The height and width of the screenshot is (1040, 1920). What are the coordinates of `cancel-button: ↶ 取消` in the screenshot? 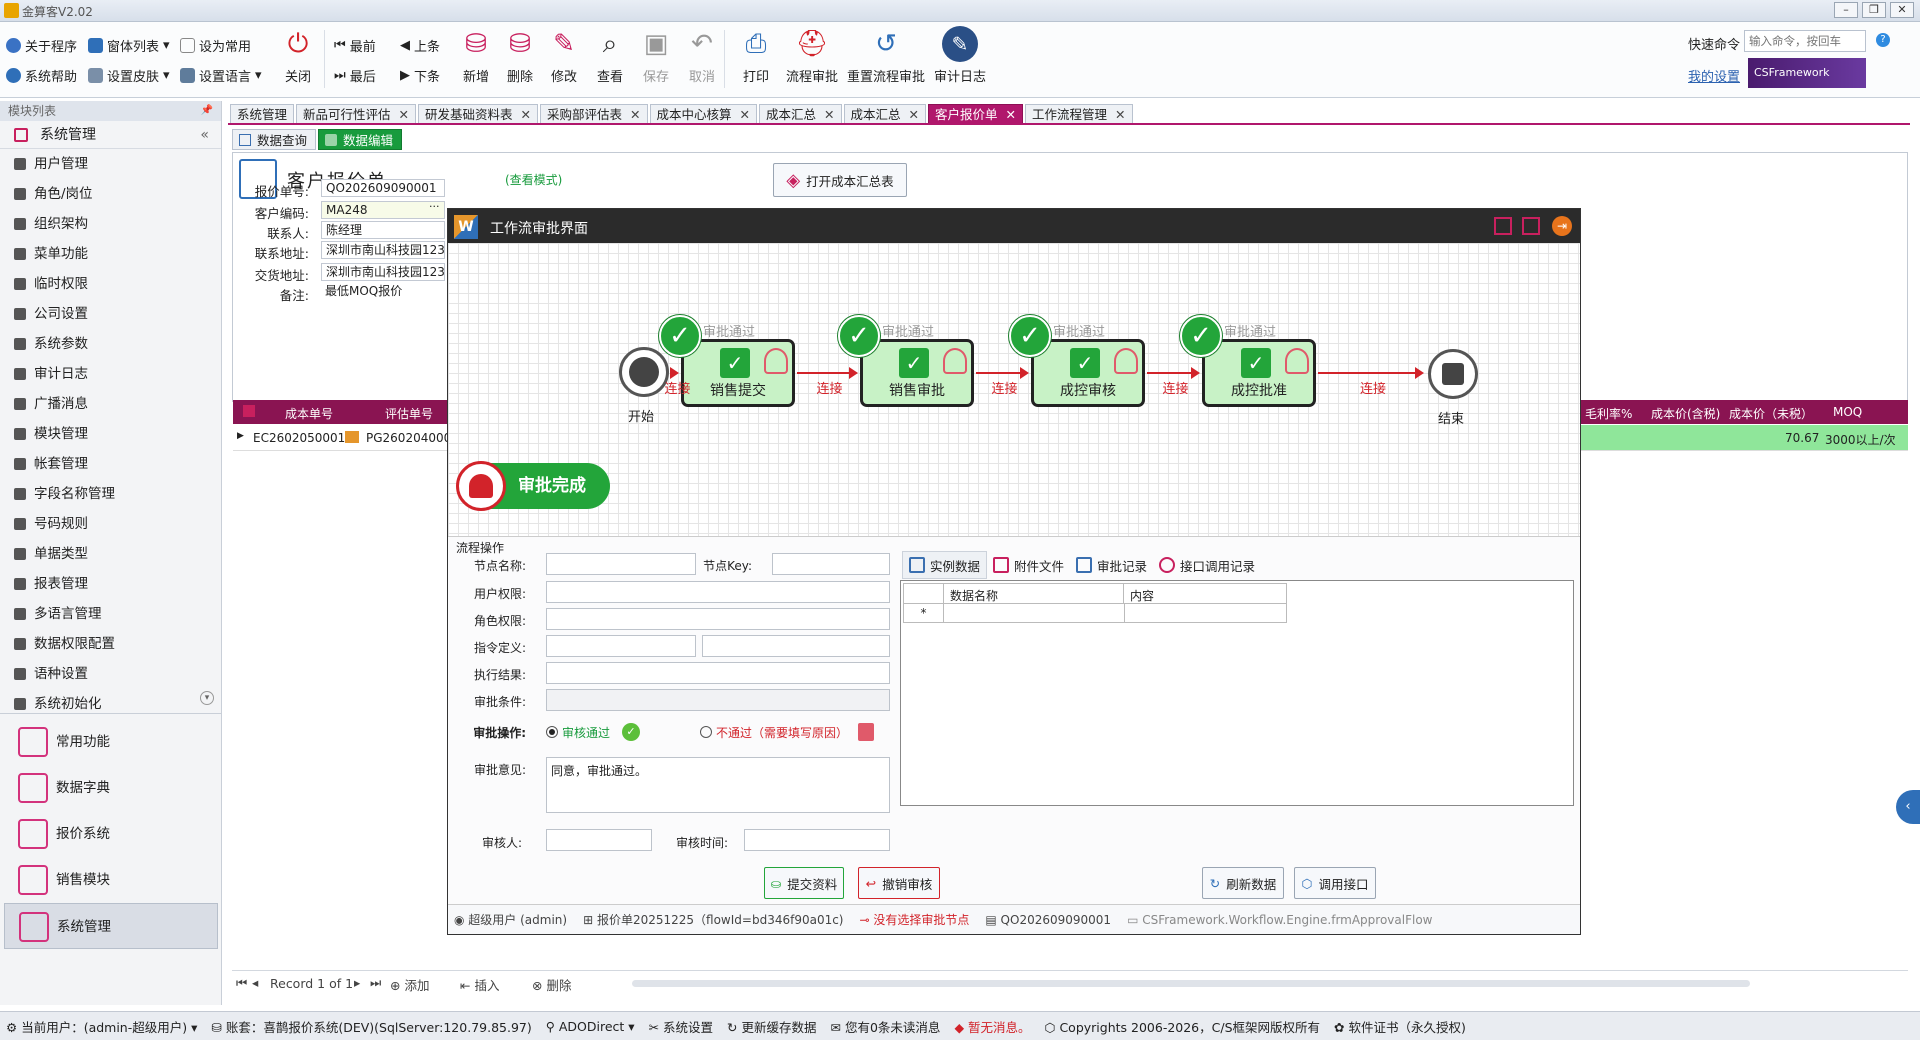 It's located at (702, 60).